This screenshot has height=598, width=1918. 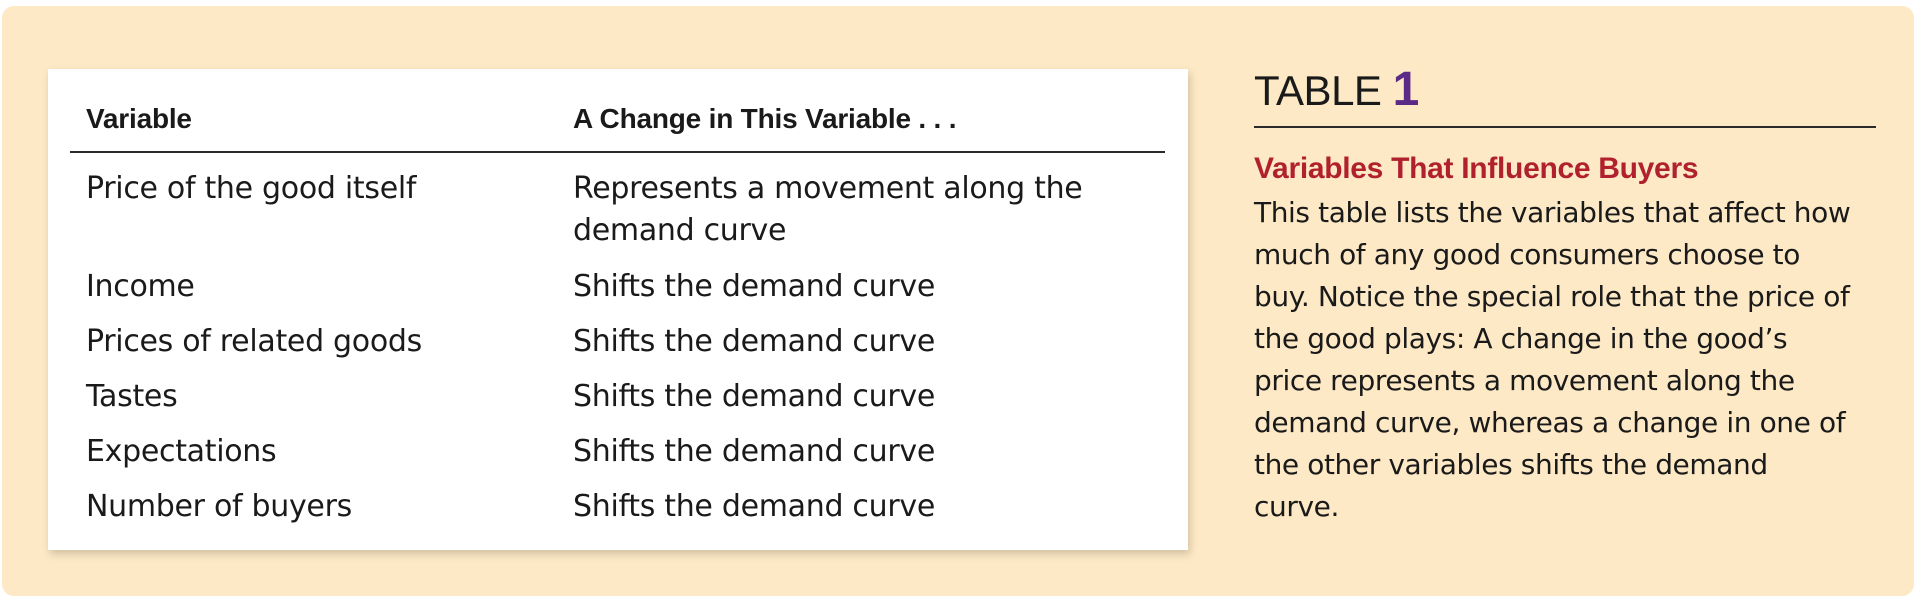 I want to click on column-header-variable: Variable, so click(x=139, y=118).